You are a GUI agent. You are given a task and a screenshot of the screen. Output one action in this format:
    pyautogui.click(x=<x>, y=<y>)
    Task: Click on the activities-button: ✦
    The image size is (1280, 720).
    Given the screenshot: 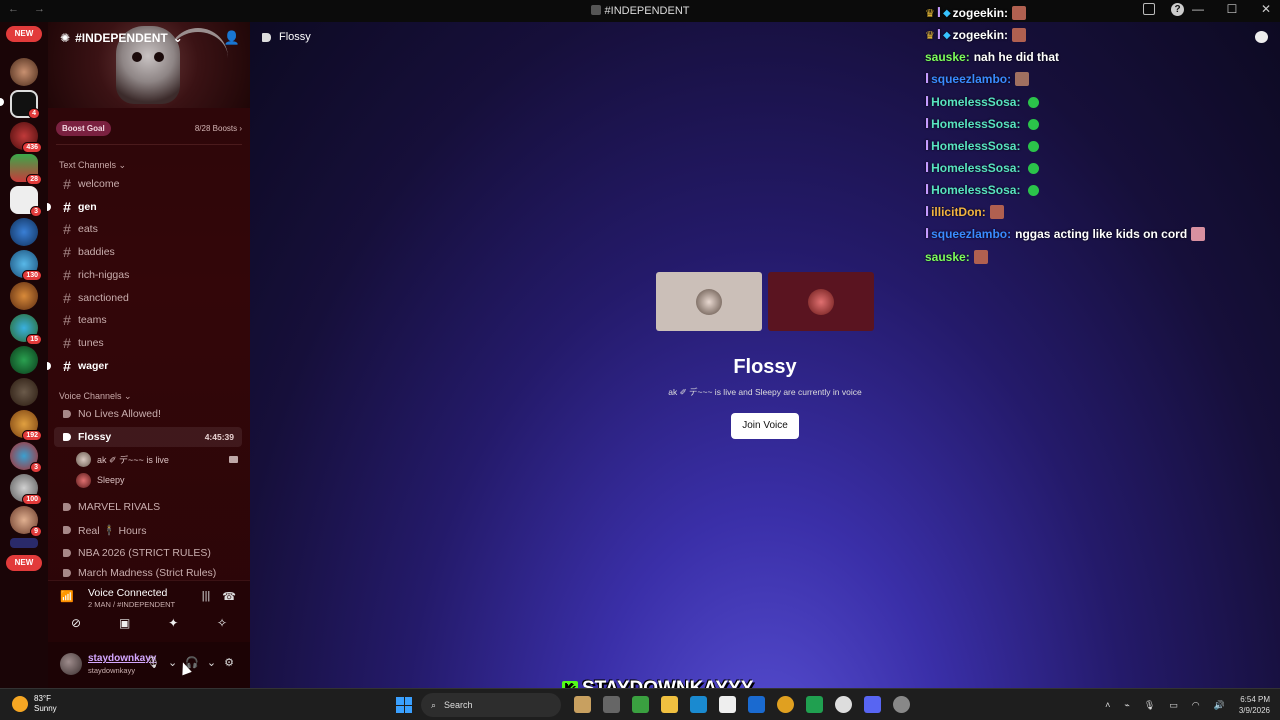 What is the action you would take?
    pyautogui.click(x=173, y=626)
    